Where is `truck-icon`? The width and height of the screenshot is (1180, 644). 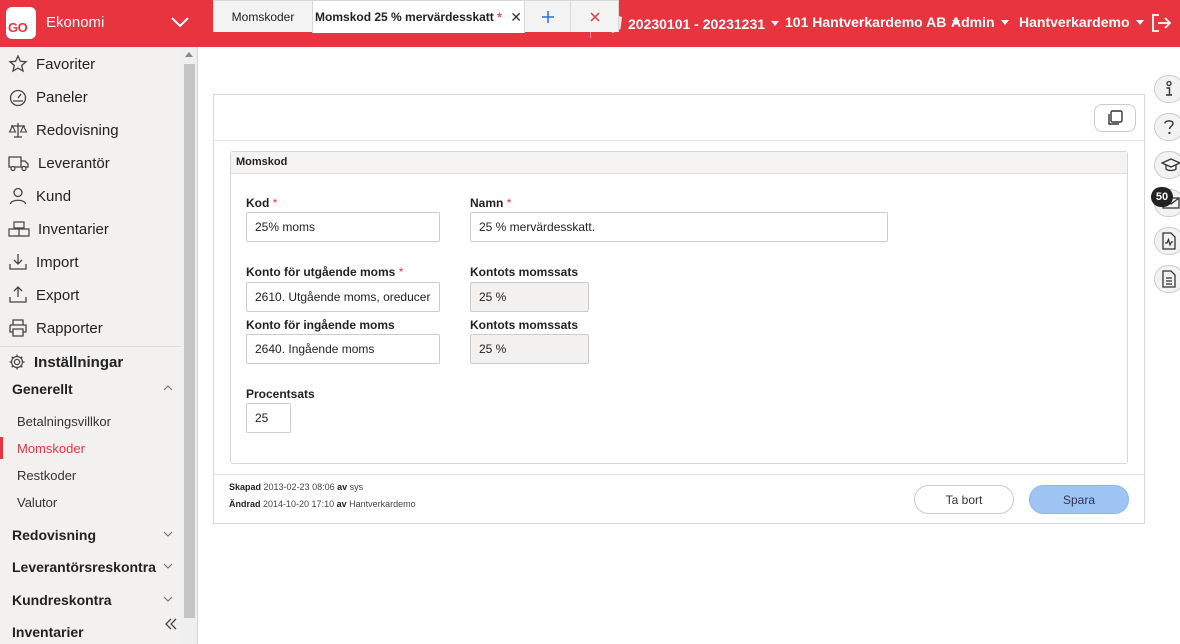
truck-icon is located at coordinates (18, 164).